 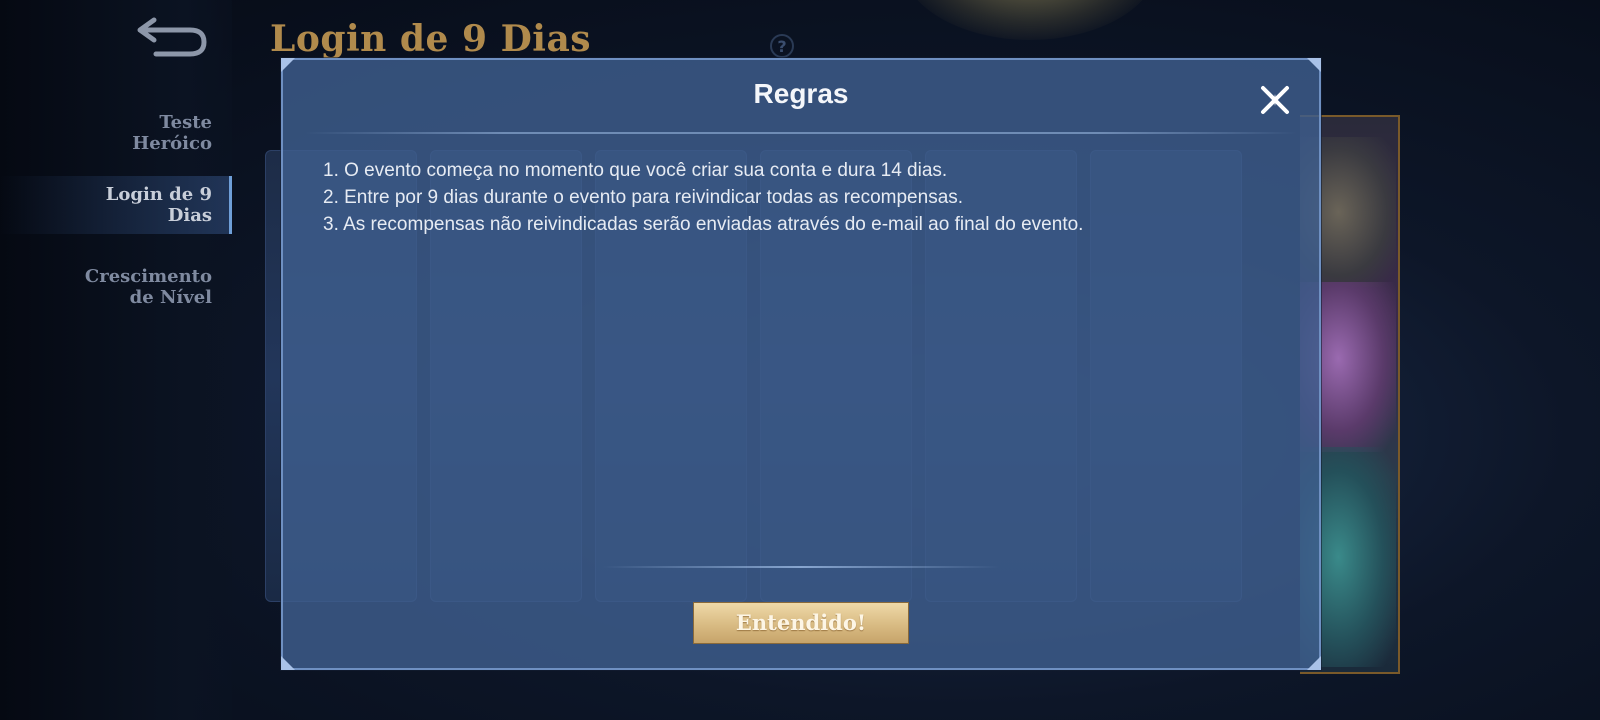 What do you see at coordinates (431, 39) in the screenshot?
I see `page-title: Login de 9 Dias` at bounding box center [431, 39].